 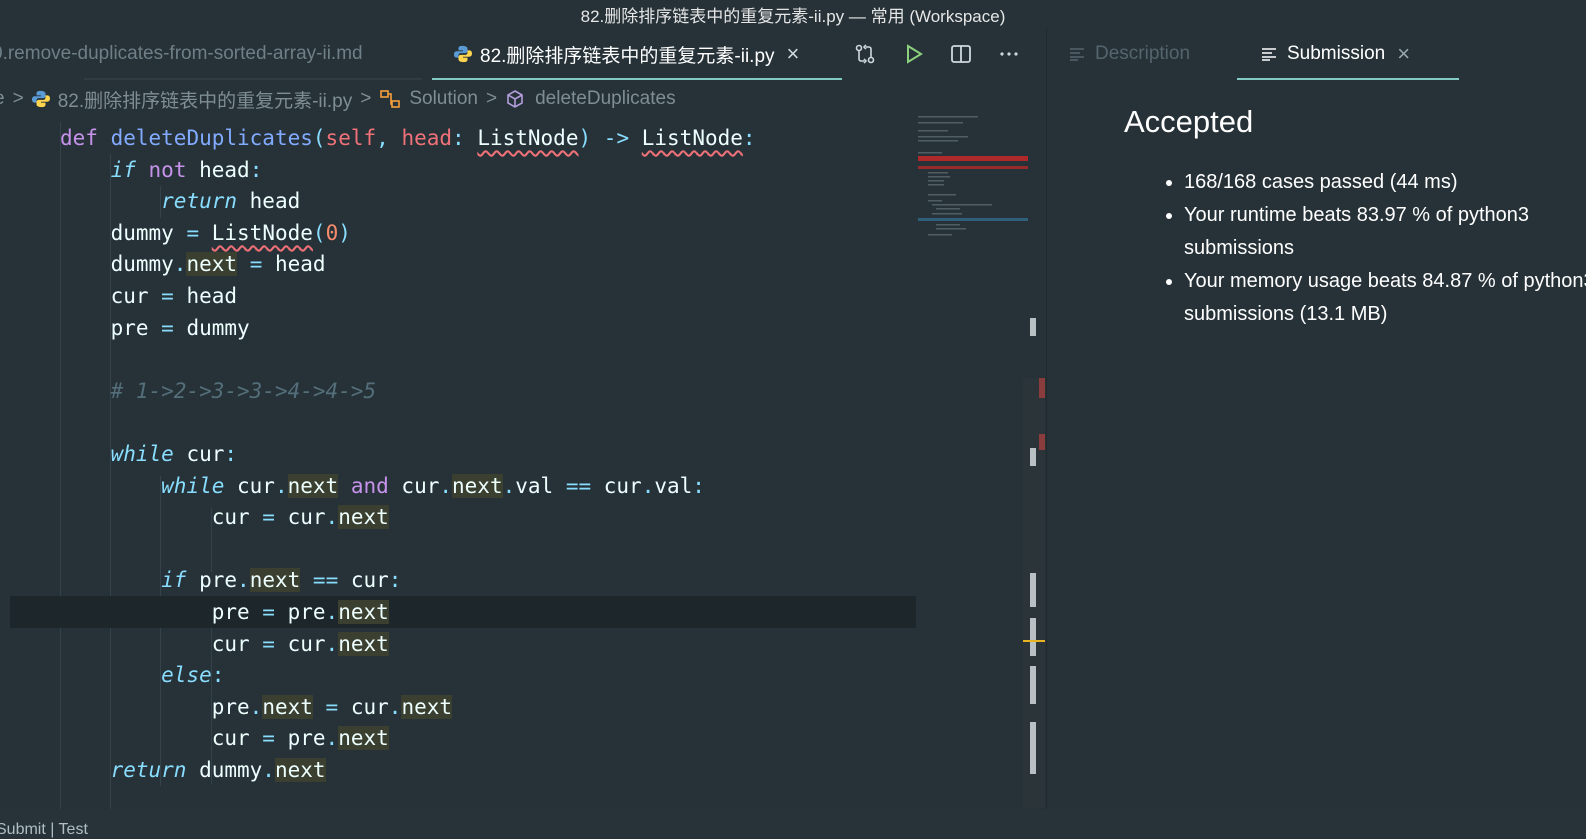 What do you see at coordinates (865, 54) in the screenshot?
I see `open-changes-icon` at bounding box center [865, 54].